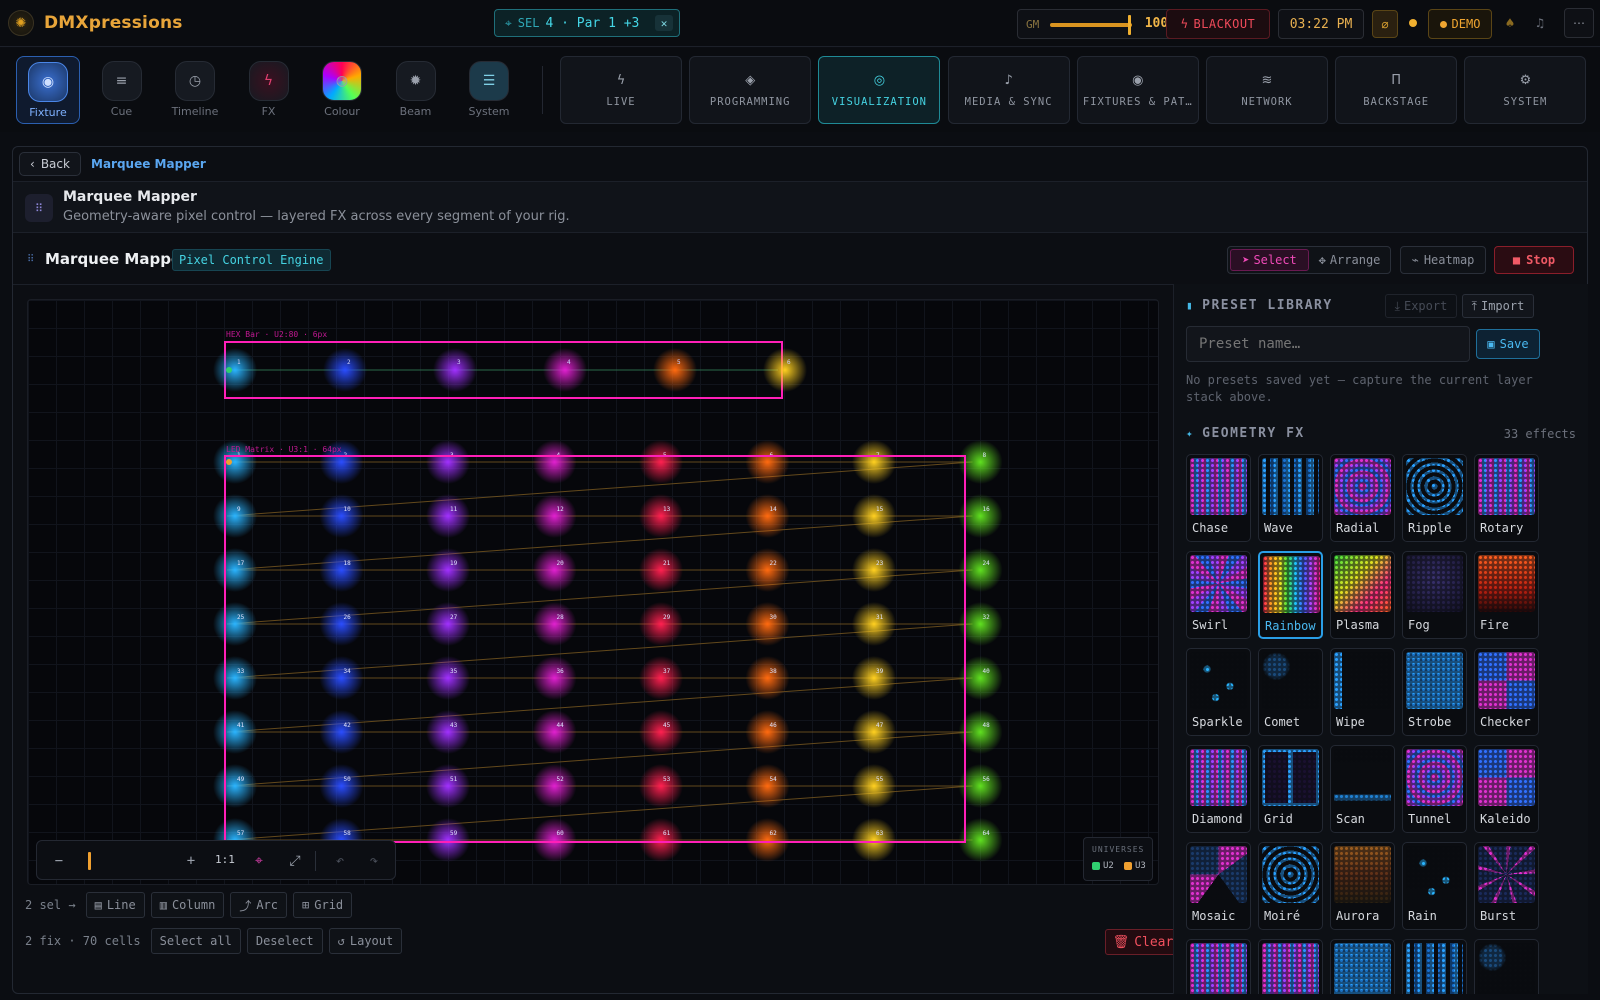 This screenshot has height=1000, width=1600. What do you see at coordinates (1525, 90) in the screenshot?
I see `nav-system: ⚙ SYSTEM` at bounding box center [1525, 90].